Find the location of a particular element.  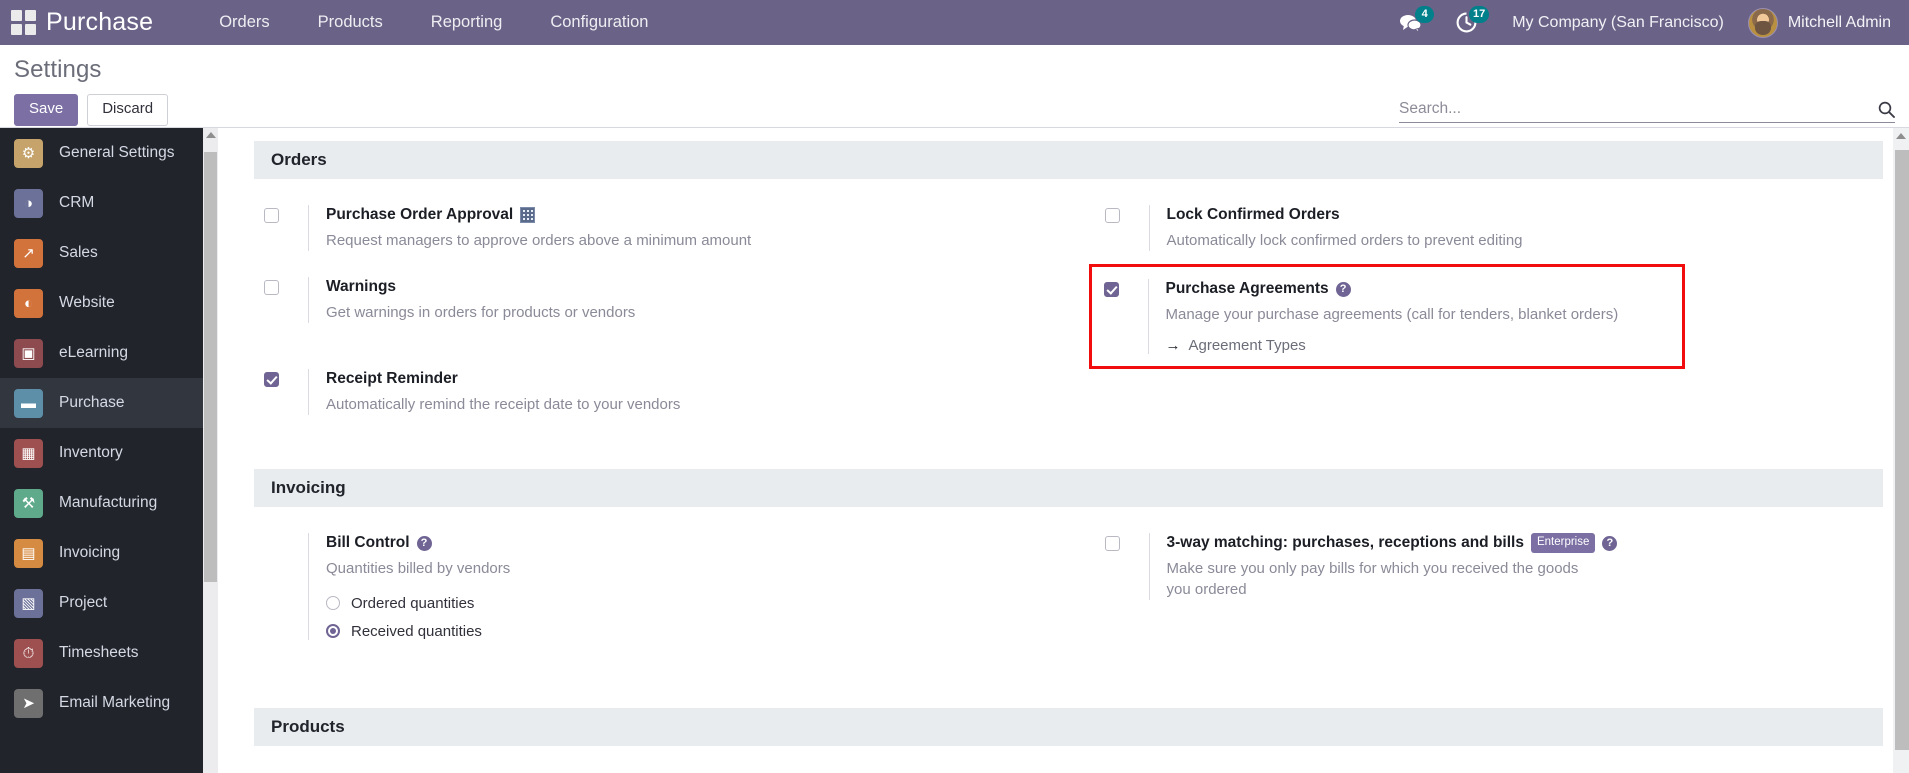

received-quantities-label: Received quantities is located at coordinates (416, 631).